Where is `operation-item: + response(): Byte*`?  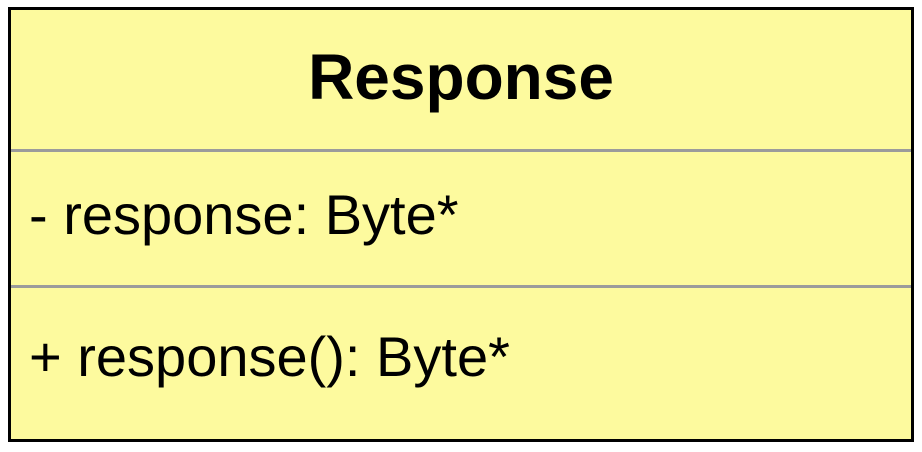 operation-item: + response(): Byte* is located at coordinates (269, 356).